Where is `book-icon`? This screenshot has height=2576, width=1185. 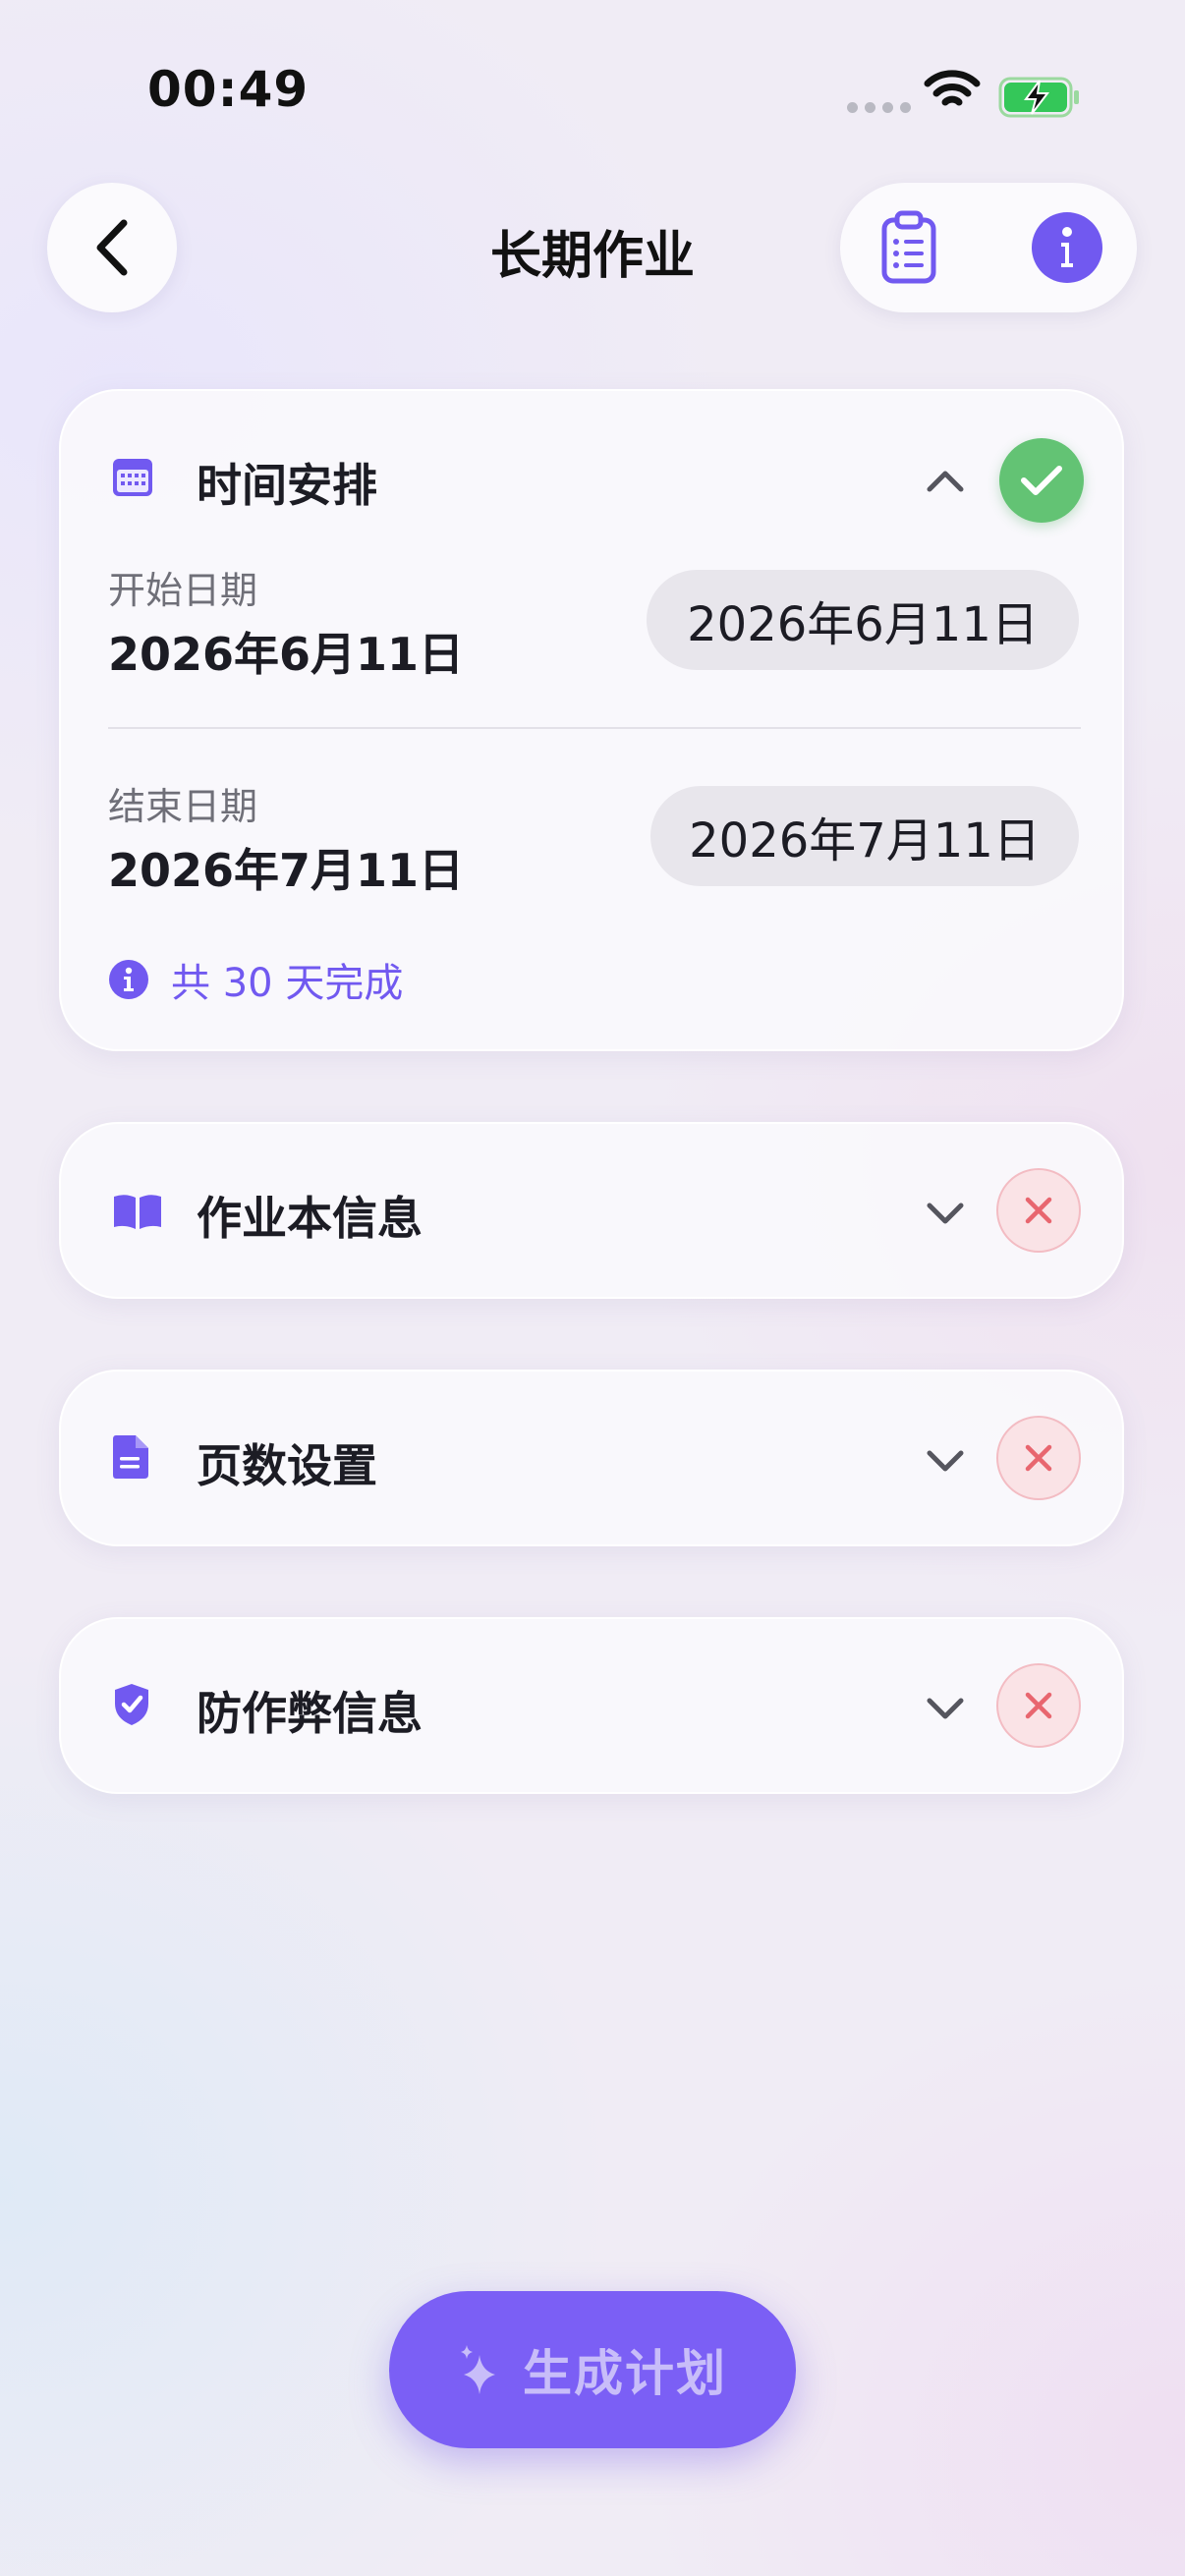 book-icon is located at coordinates (137, 1212).